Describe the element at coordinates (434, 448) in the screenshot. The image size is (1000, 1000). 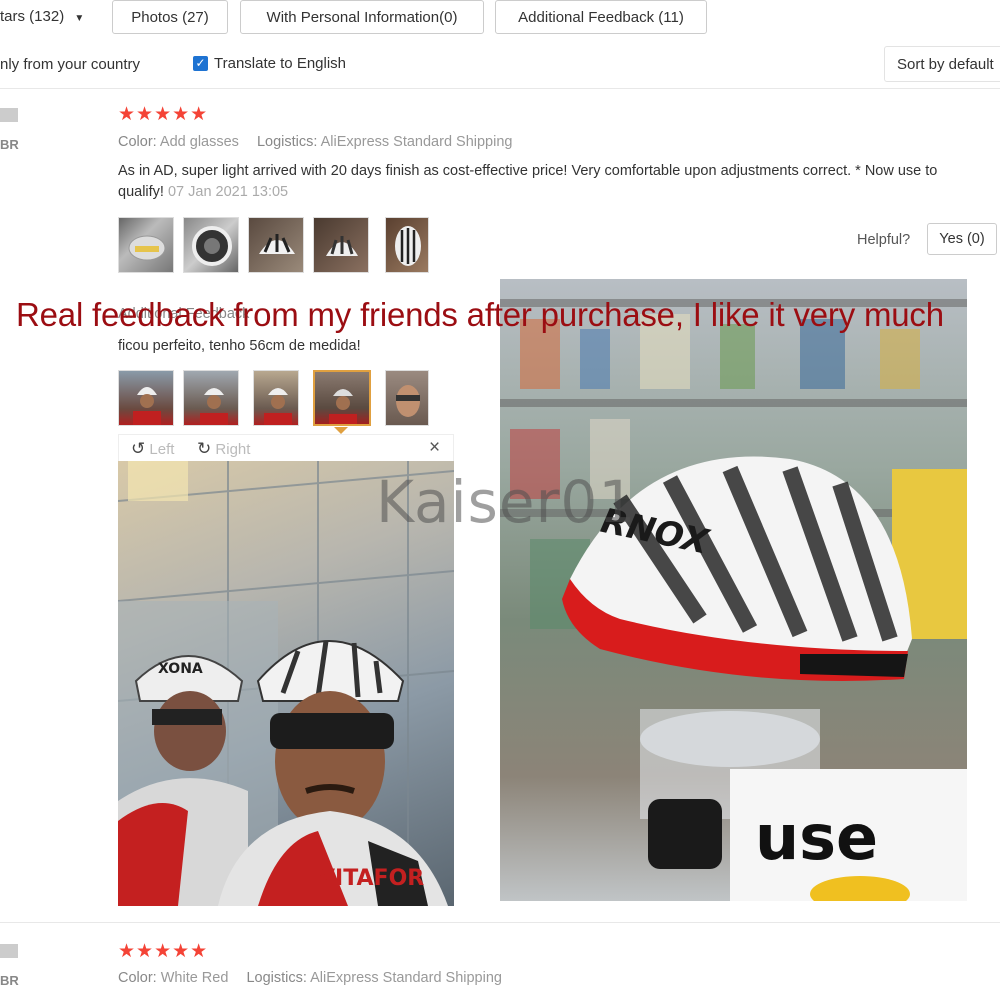
I see `close-icon: ×` at that location.